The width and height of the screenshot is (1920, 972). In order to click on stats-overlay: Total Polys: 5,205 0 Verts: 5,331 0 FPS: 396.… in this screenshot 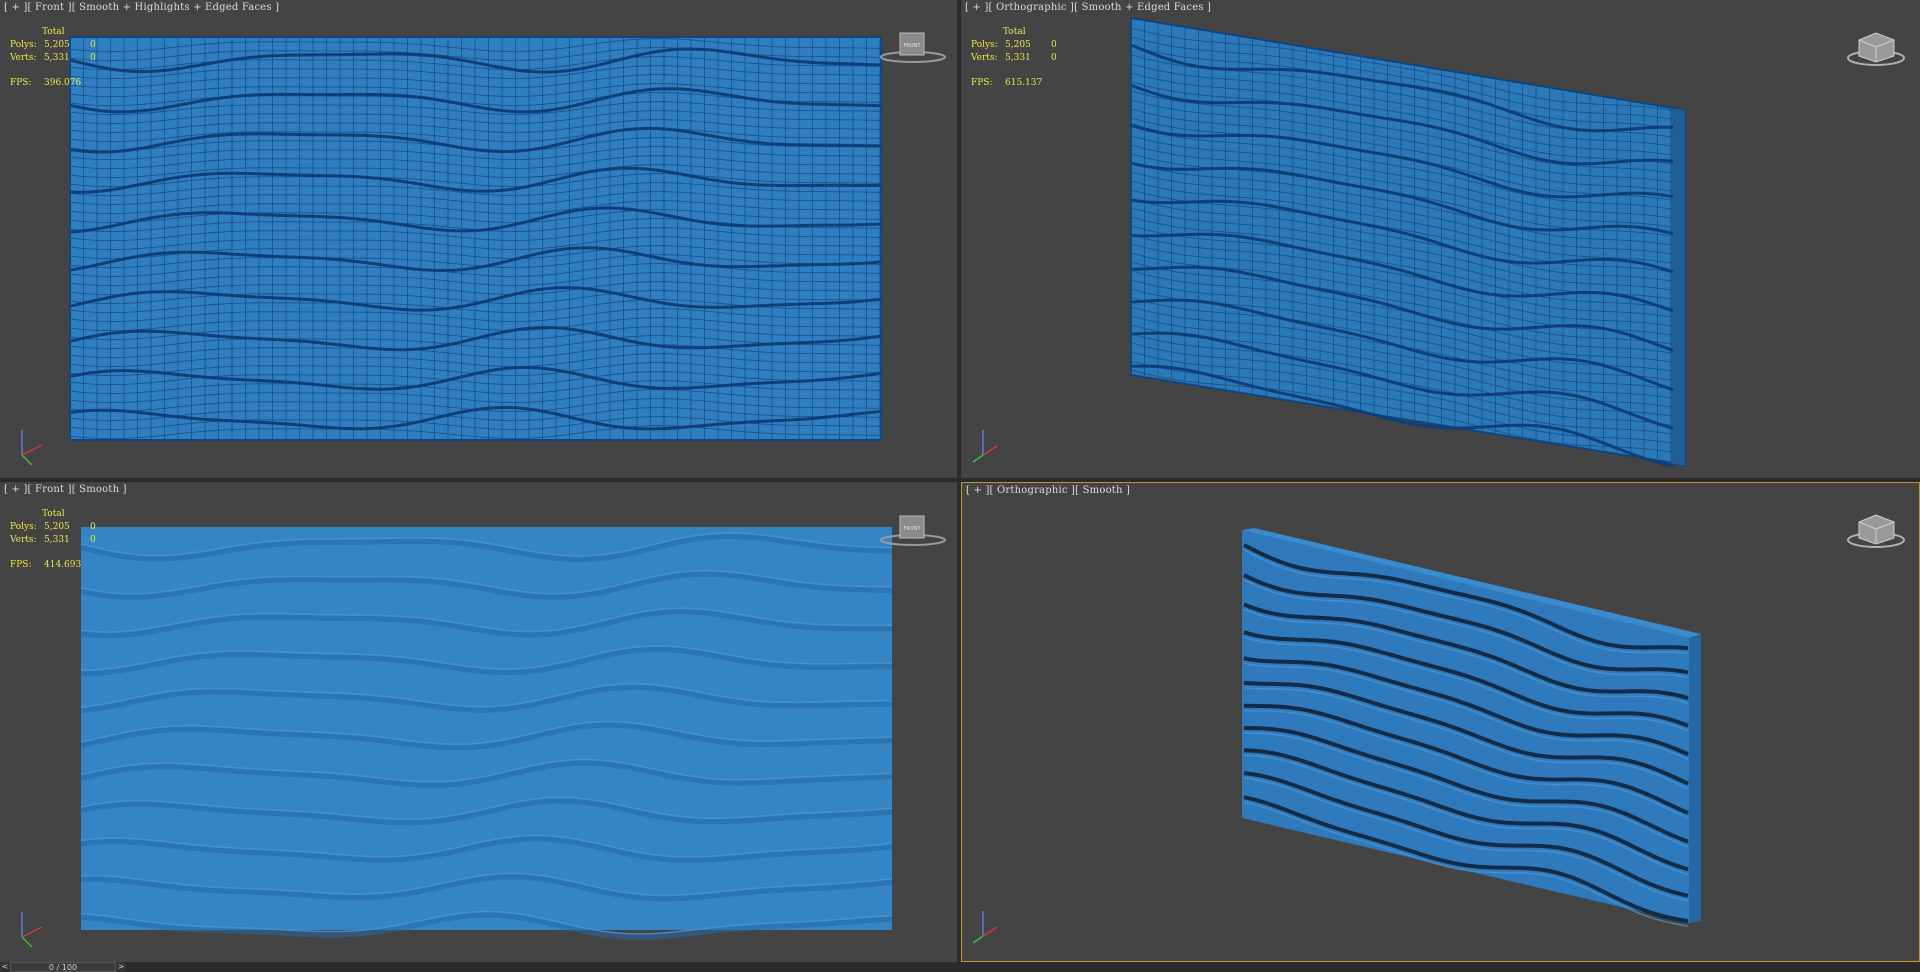, I will do `click(60, 58)`.